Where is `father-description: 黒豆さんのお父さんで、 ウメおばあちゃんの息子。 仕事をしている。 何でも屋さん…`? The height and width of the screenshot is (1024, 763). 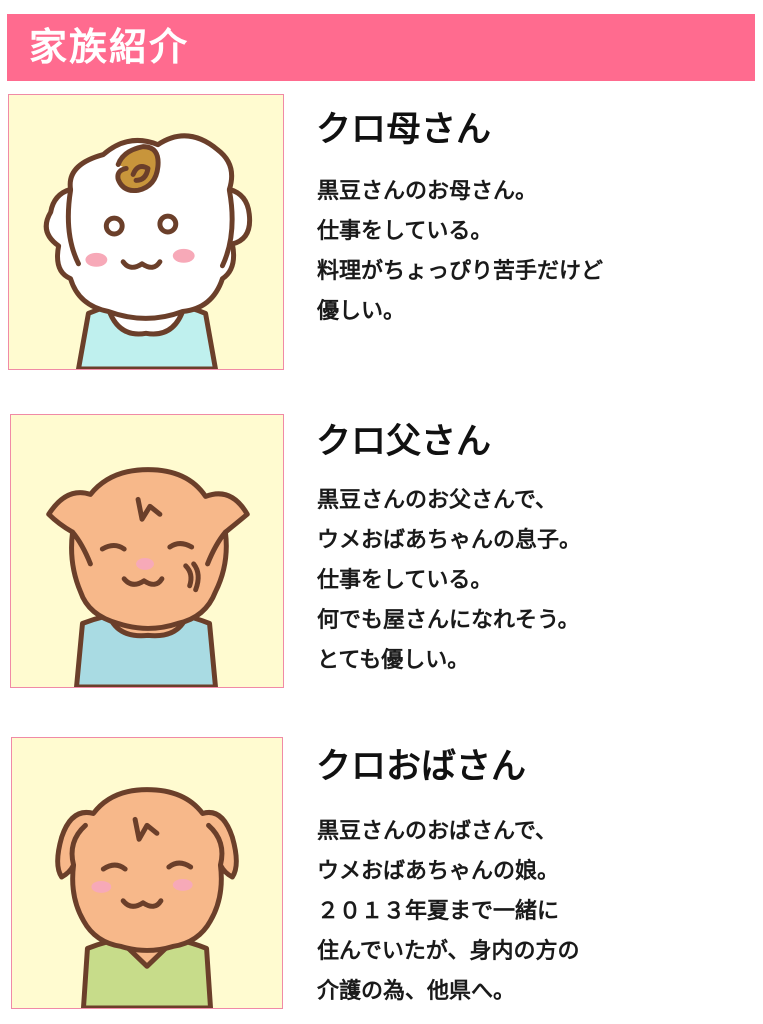
father-description: 黒豆さんのお父さんで、 ウメおばあちゃんの息子。 仕事をしている。 何でも屋さん… is located at coordinates (449, 581).